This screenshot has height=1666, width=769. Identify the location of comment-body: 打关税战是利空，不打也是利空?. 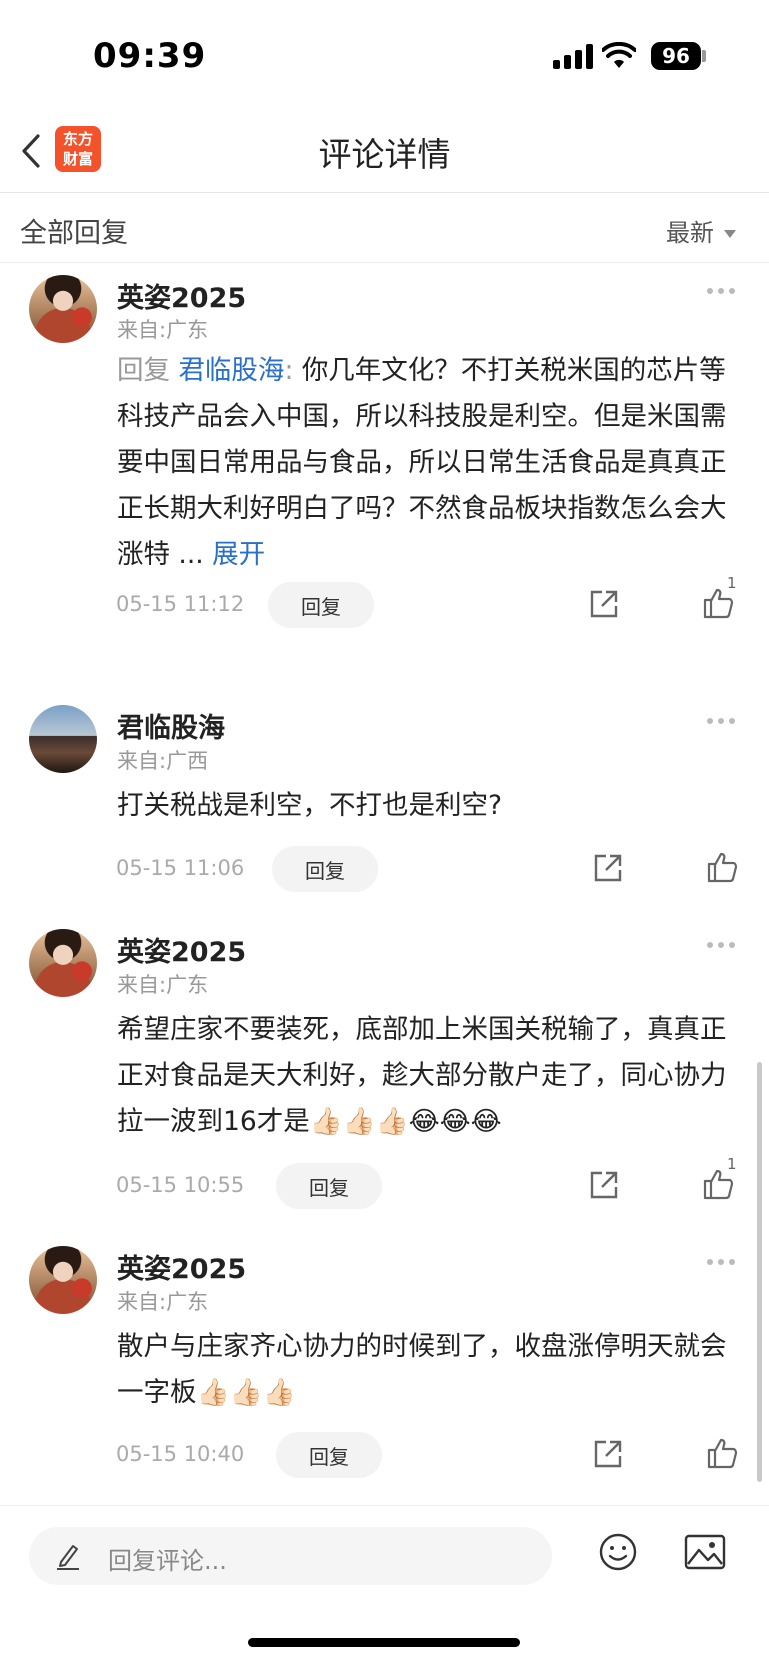
(310, 805).